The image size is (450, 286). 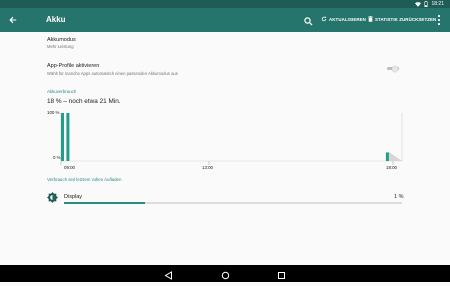 I want to click on usage-section-header: Verbrauch seit letztem vollen Aufladen, so click(x=84, y=179).